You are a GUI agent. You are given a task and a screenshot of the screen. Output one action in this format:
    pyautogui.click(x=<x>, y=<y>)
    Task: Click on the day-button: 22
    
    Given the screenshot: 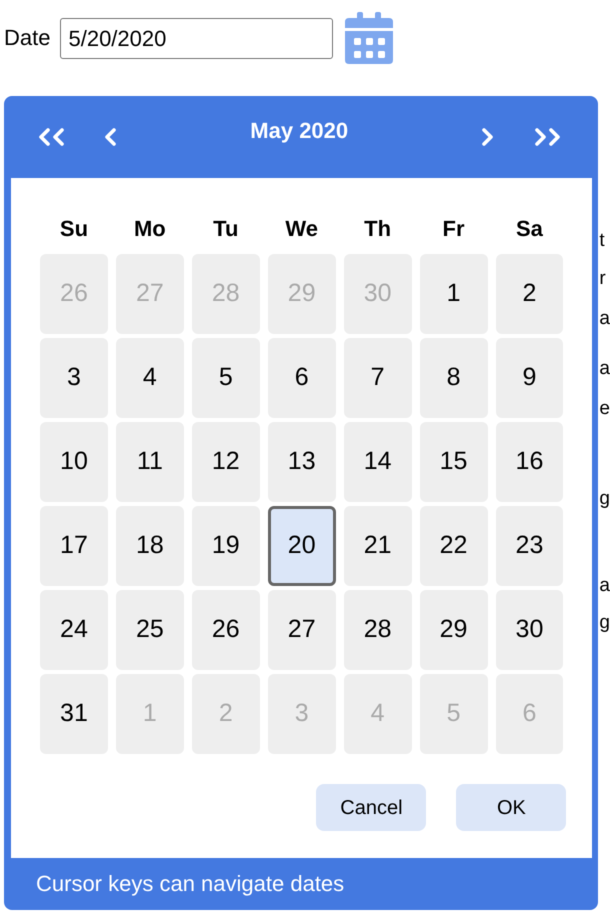 What is the action you would take?
    pyautogui.click(x=454, y=546)
    